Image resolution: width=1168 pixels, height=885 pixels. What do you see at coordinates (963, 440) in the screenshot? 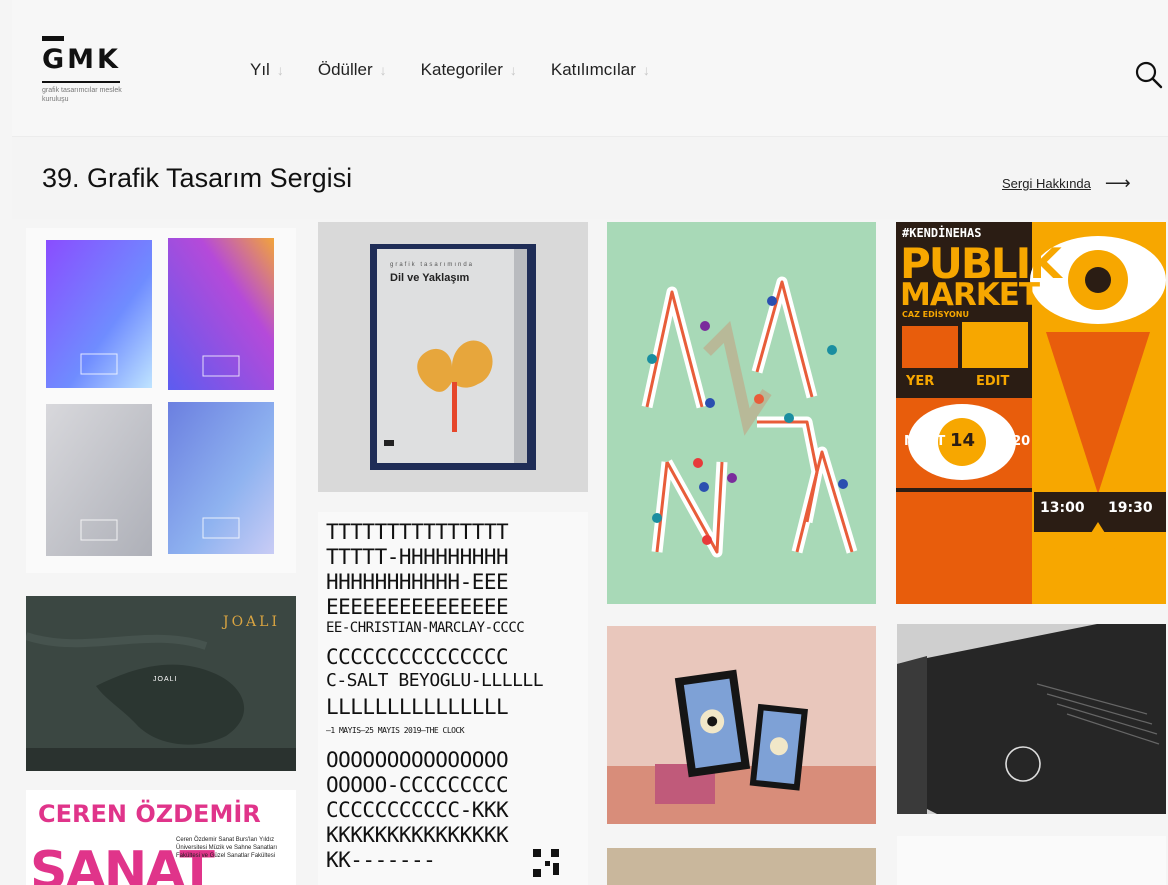
I see `publik-day: 14` at bounding box center [963, 440].